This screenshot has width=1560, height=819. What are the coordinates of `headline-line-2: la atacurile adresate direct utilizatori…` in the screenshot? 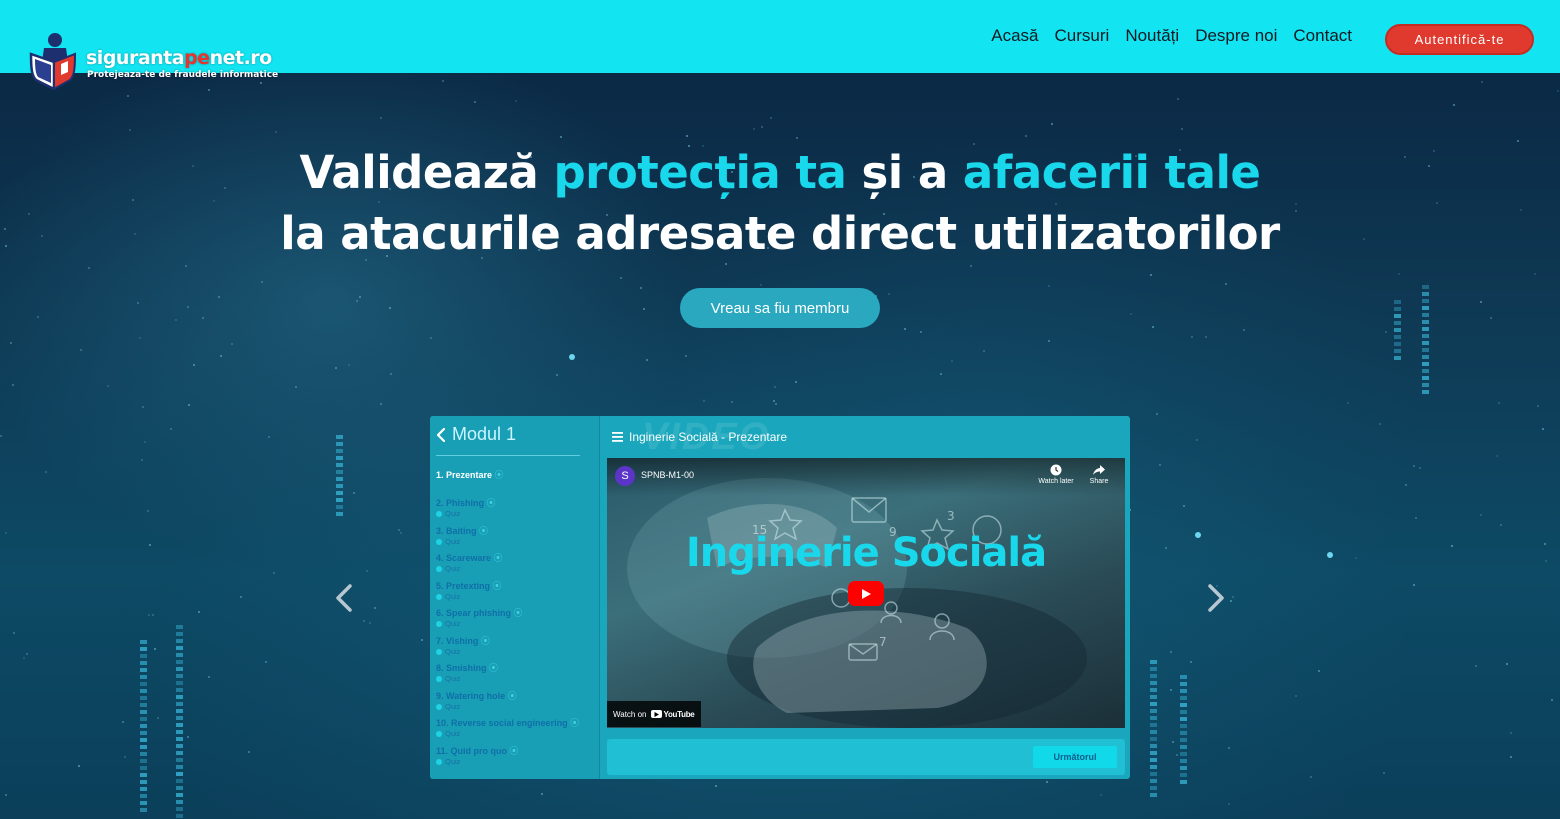 It's located at (780, 233).